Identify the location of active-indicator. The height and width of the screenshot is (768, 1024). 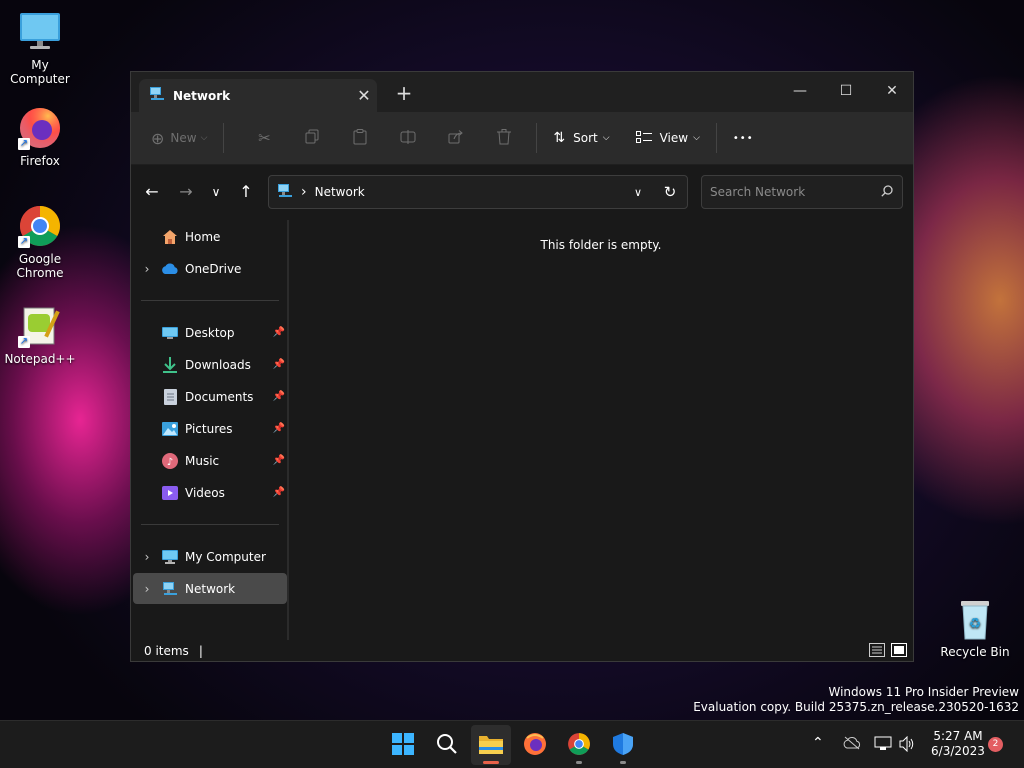
(491, 762).